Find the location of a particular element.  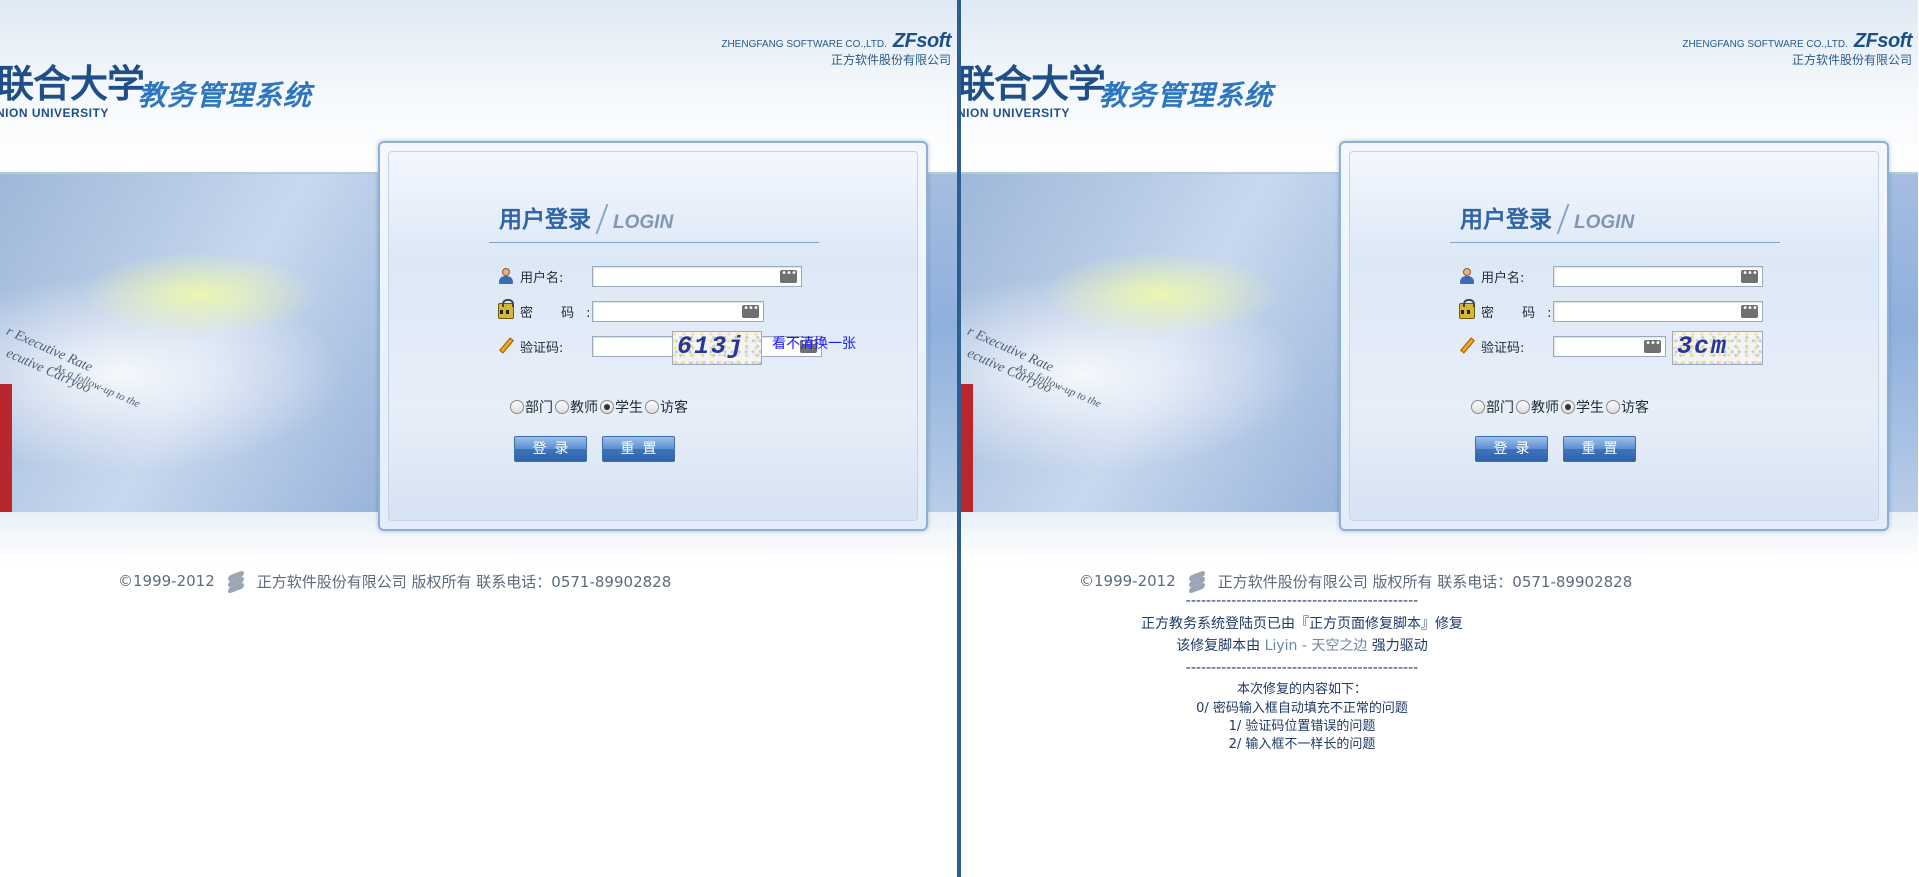

patch-fix-item: 1/ 验证码位置错误的问题 is located at coordinates (1302, 726).